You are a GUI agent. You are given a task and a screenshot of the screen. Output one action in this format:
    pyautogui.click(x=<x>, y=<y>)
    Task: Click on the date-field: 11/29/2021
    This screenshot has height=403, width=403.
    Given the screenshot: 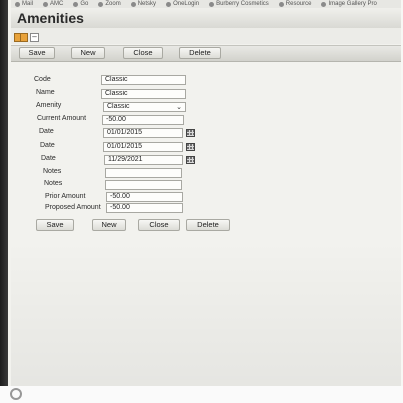 What is the action you would take?
    pyautogui.click(x=143, y=160)
    